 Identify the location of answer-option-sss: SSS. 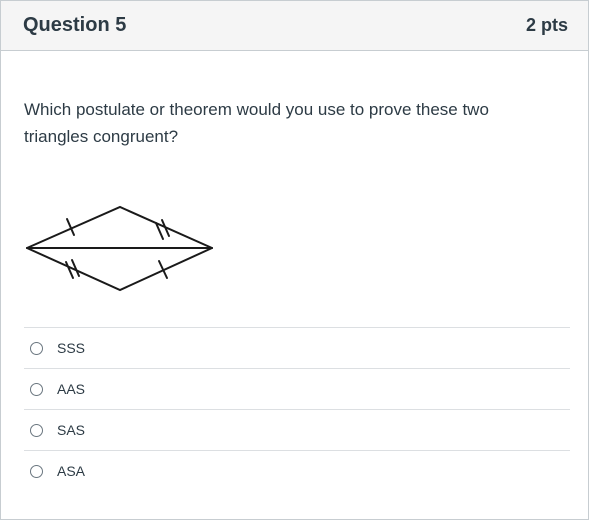
(297, 347).